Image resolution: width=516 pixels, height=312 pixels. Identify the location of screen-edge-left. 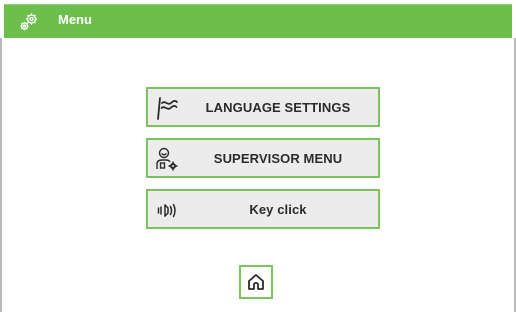
(1, 175).